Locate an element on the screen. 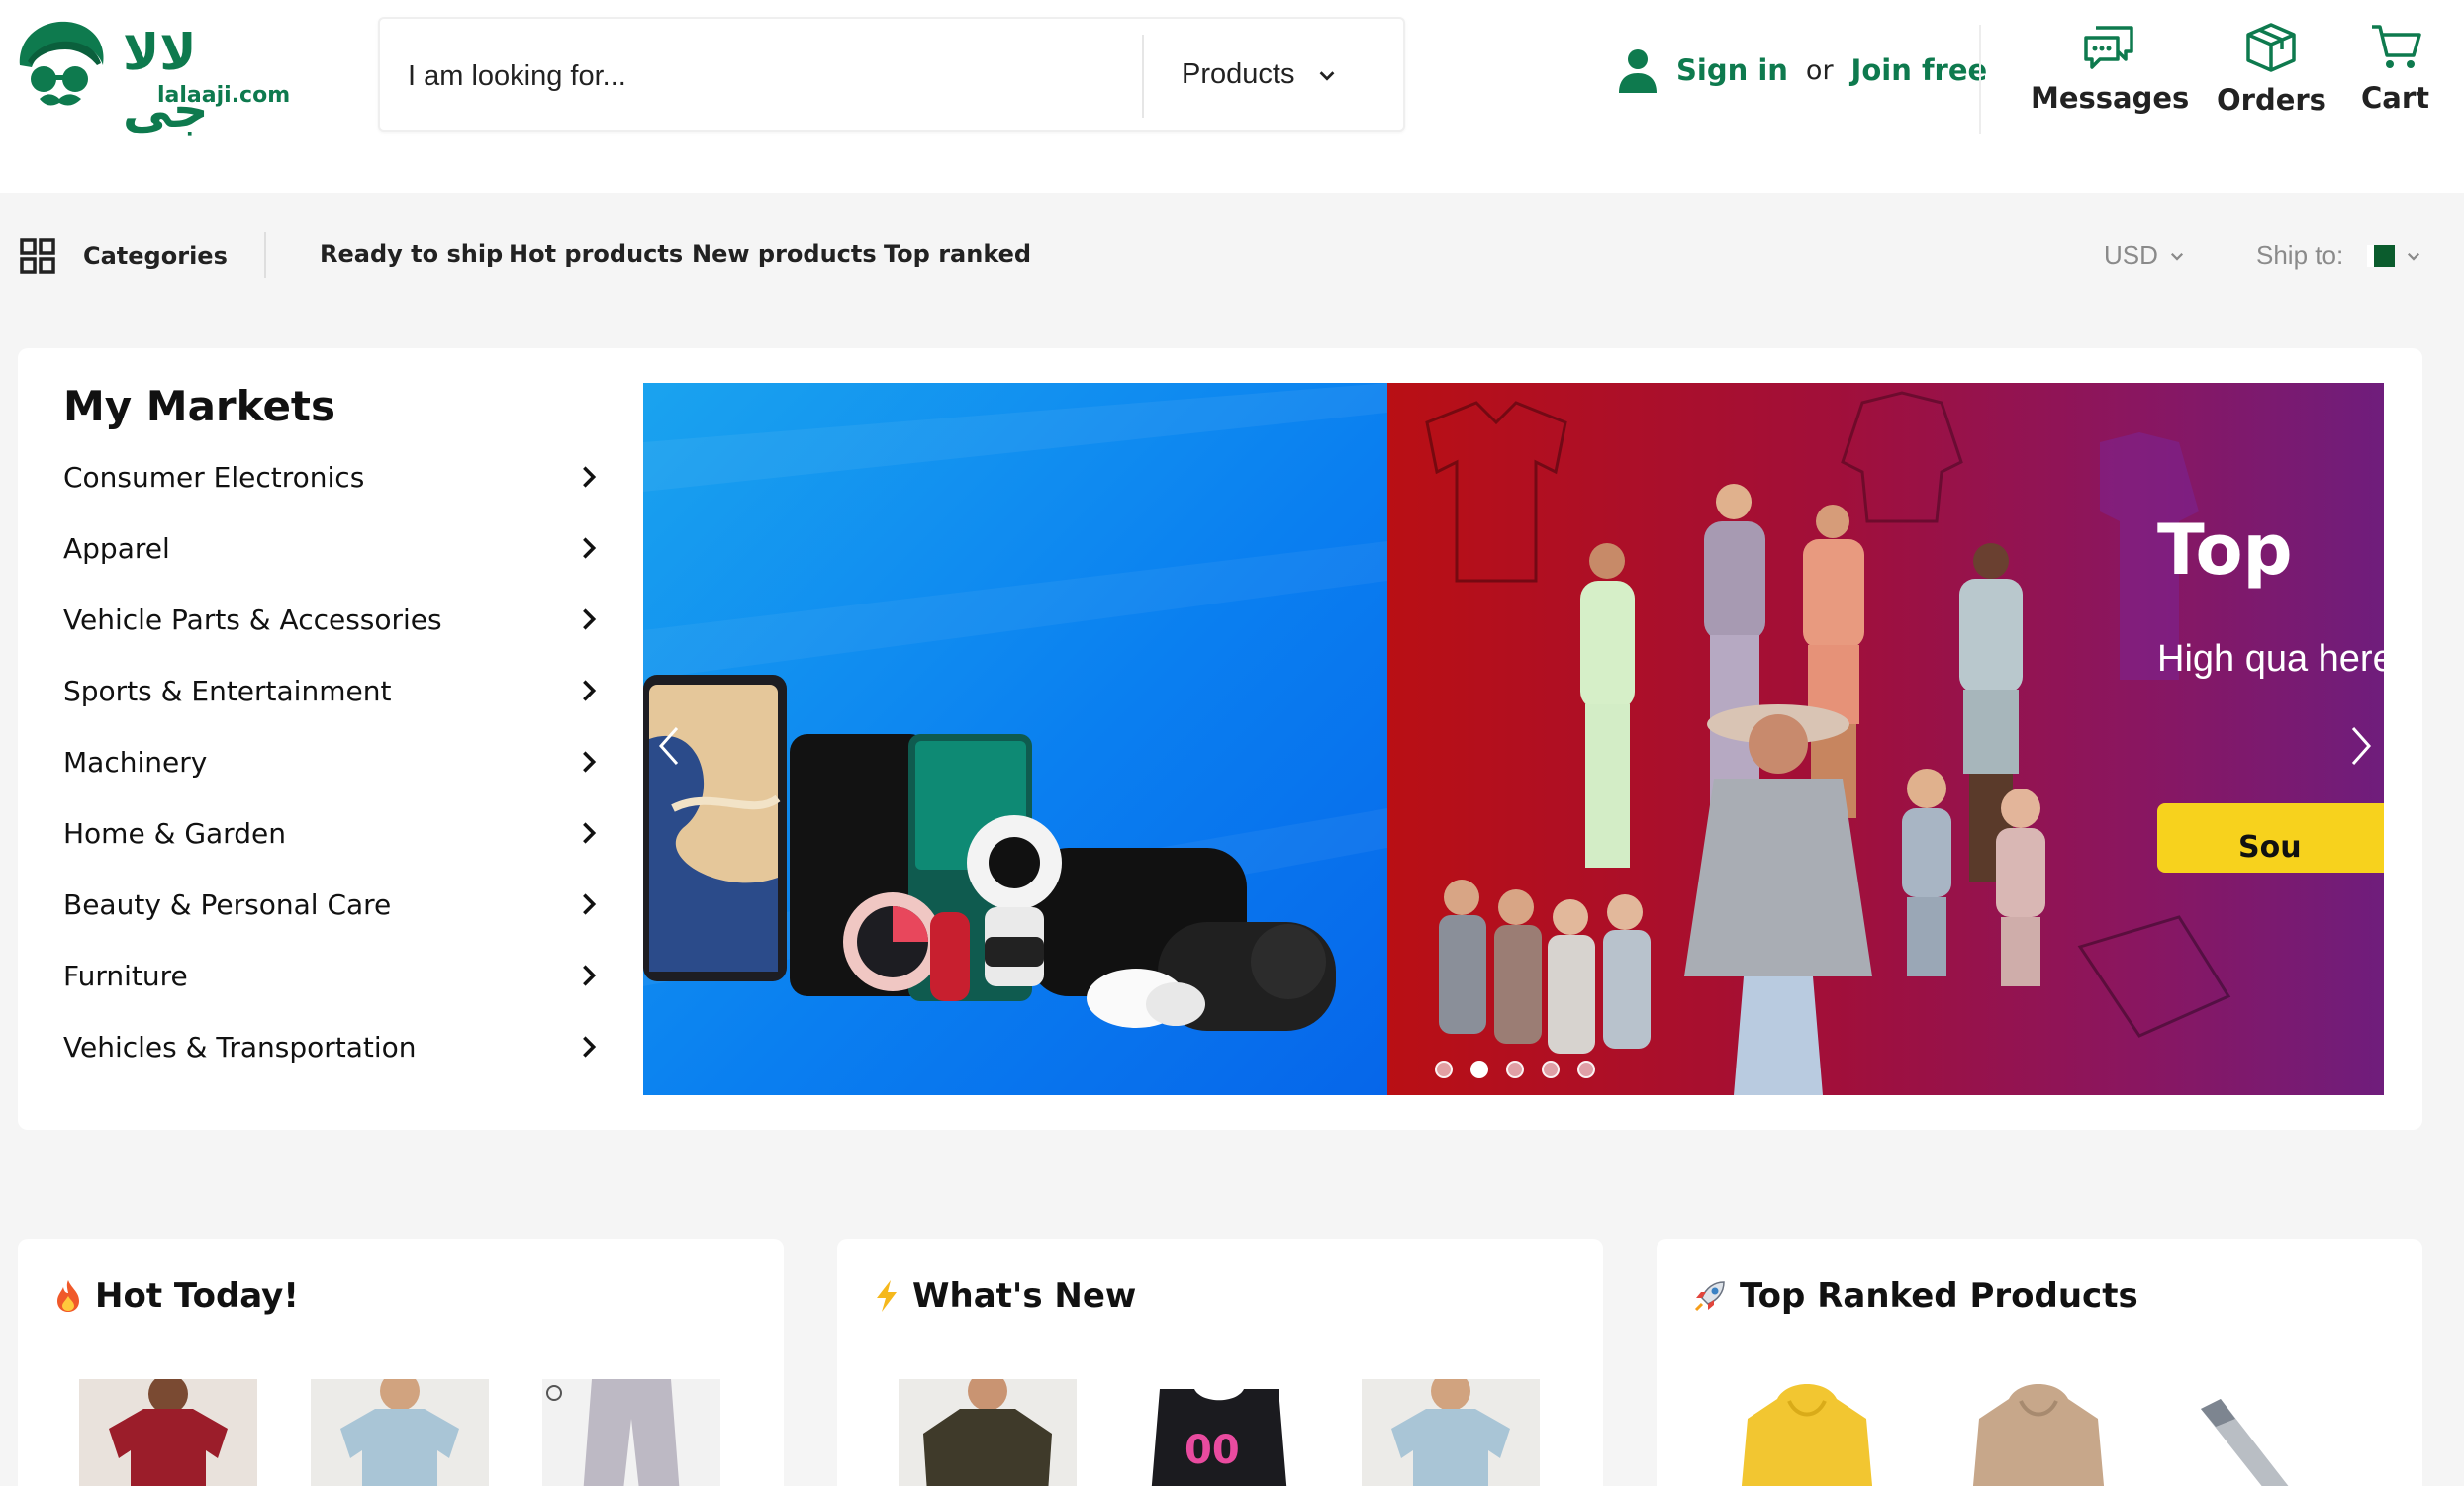  nav-ready-to-ship: Ready to ship is located at coordinates (411, 254).